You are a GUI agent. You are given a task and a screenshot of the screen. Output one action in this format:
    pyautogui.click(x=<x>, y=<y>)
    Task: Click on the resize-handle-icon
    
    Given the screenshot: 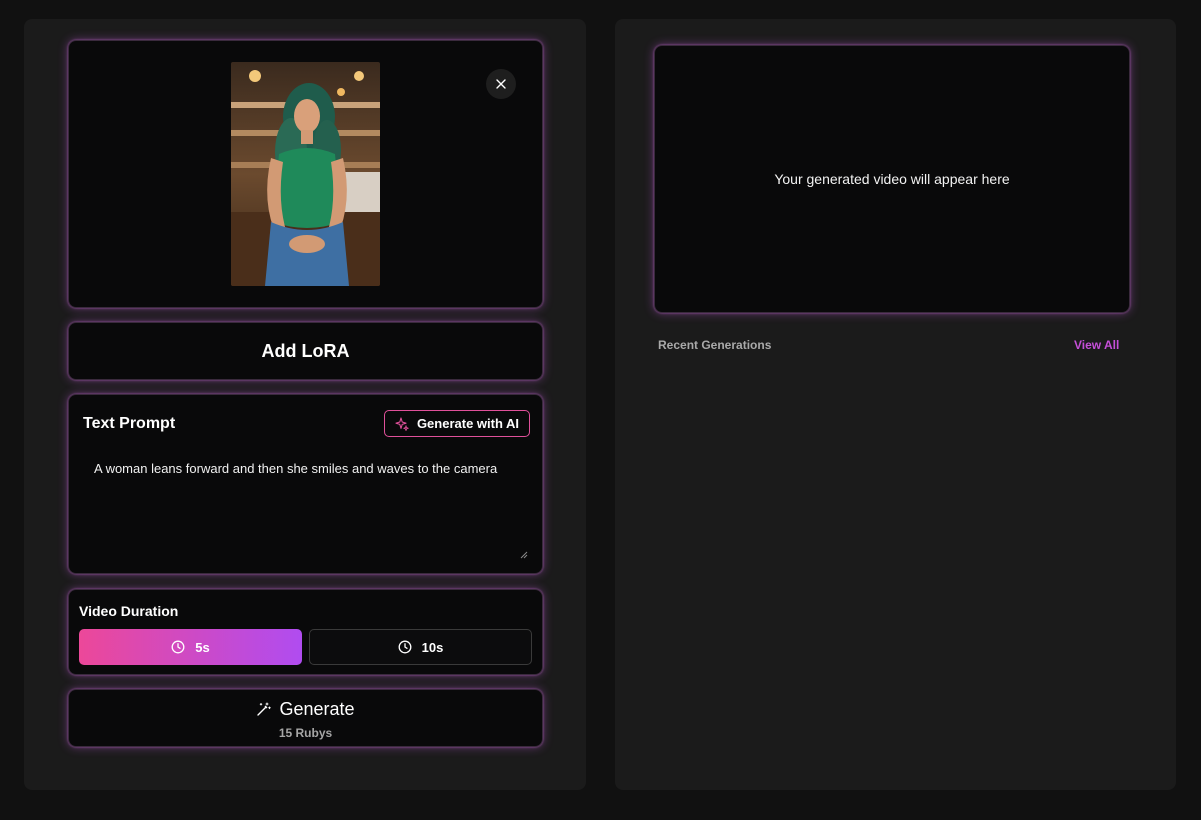 What is the action you would take?
    pyautogui.click(x=524, y=555)
    